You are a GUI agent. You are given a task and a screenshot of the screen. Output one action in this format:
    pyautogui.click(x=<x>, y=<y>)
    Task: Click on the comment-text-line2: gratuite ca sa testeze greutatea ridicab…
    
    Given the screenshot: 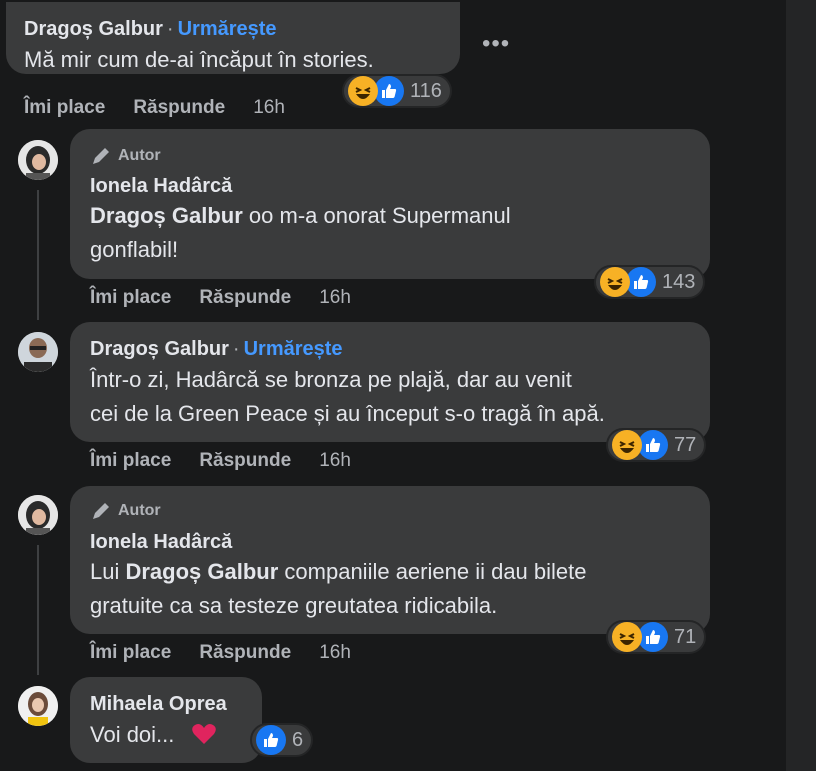 What is the action you would take?
    pyautogui.click(x=294, y=605)
    